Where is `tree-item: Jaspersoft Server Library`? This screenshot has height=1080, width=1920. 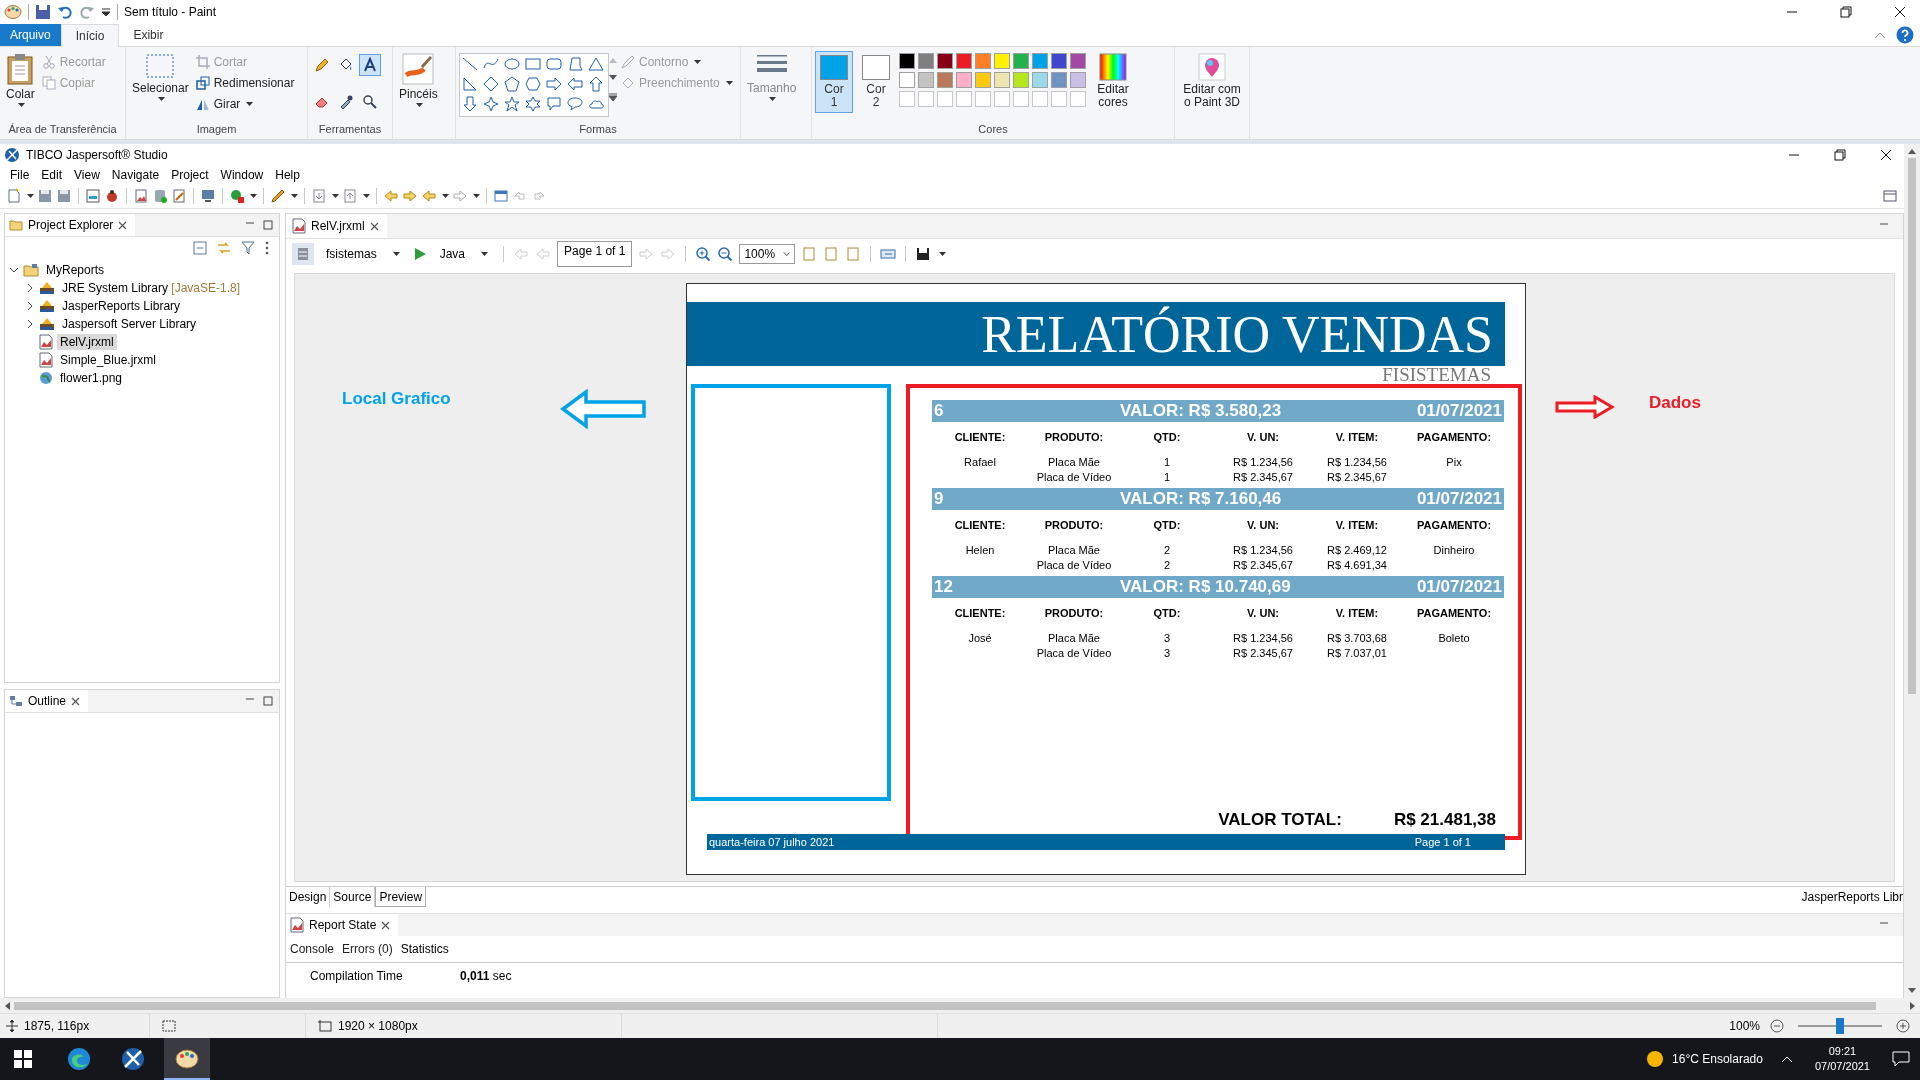
tree-item: Jaspersoft Server Library is located at coordinates (129, 324).